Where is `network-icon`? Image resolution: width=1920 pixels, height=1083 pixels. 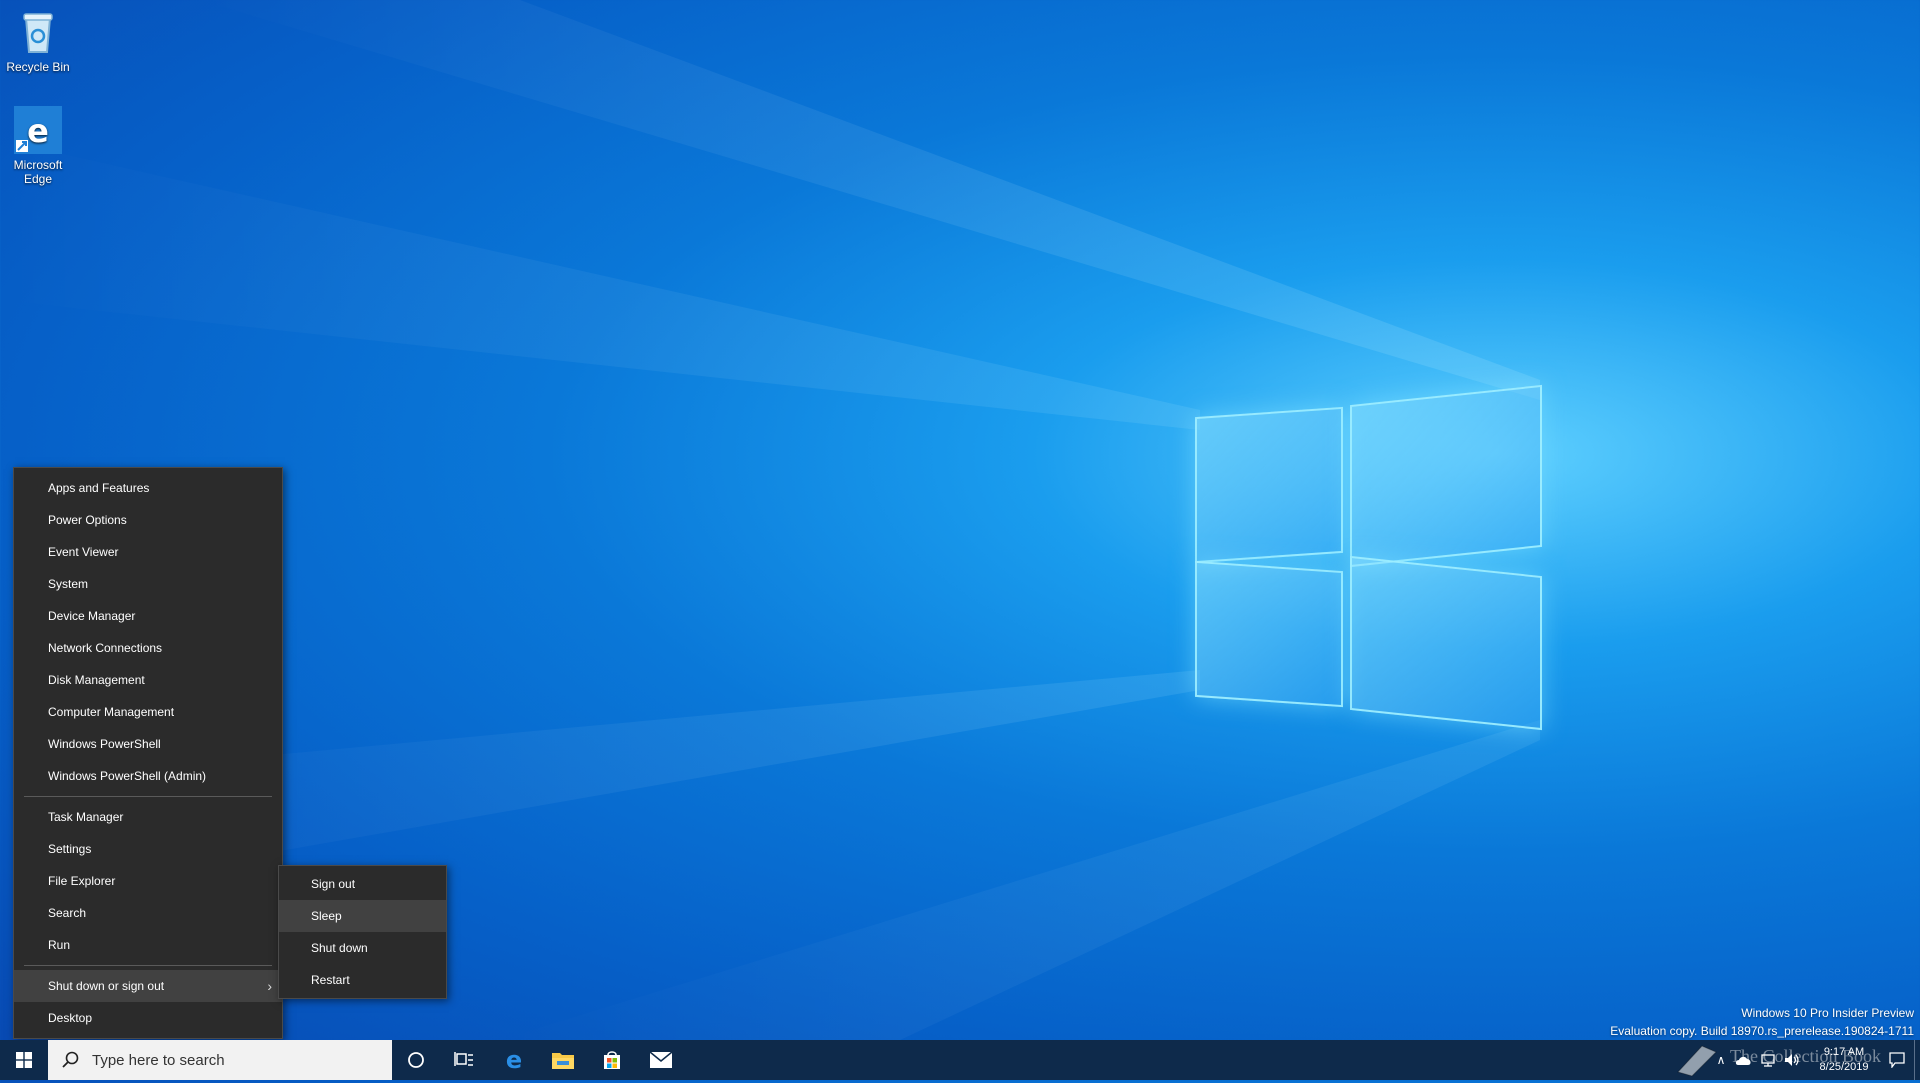 network-icon is located at coordinates (1768, 1060).